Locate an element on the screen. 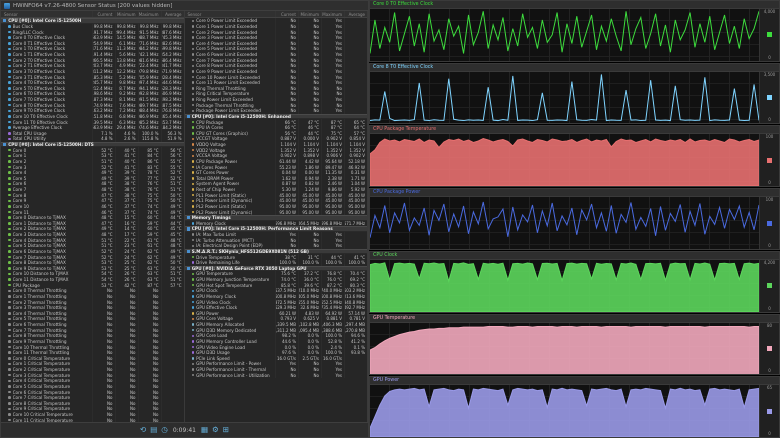 This screenshot has width=780, height=438. sensor-value-min: 2.6 % is located at coordinates (126, 139).